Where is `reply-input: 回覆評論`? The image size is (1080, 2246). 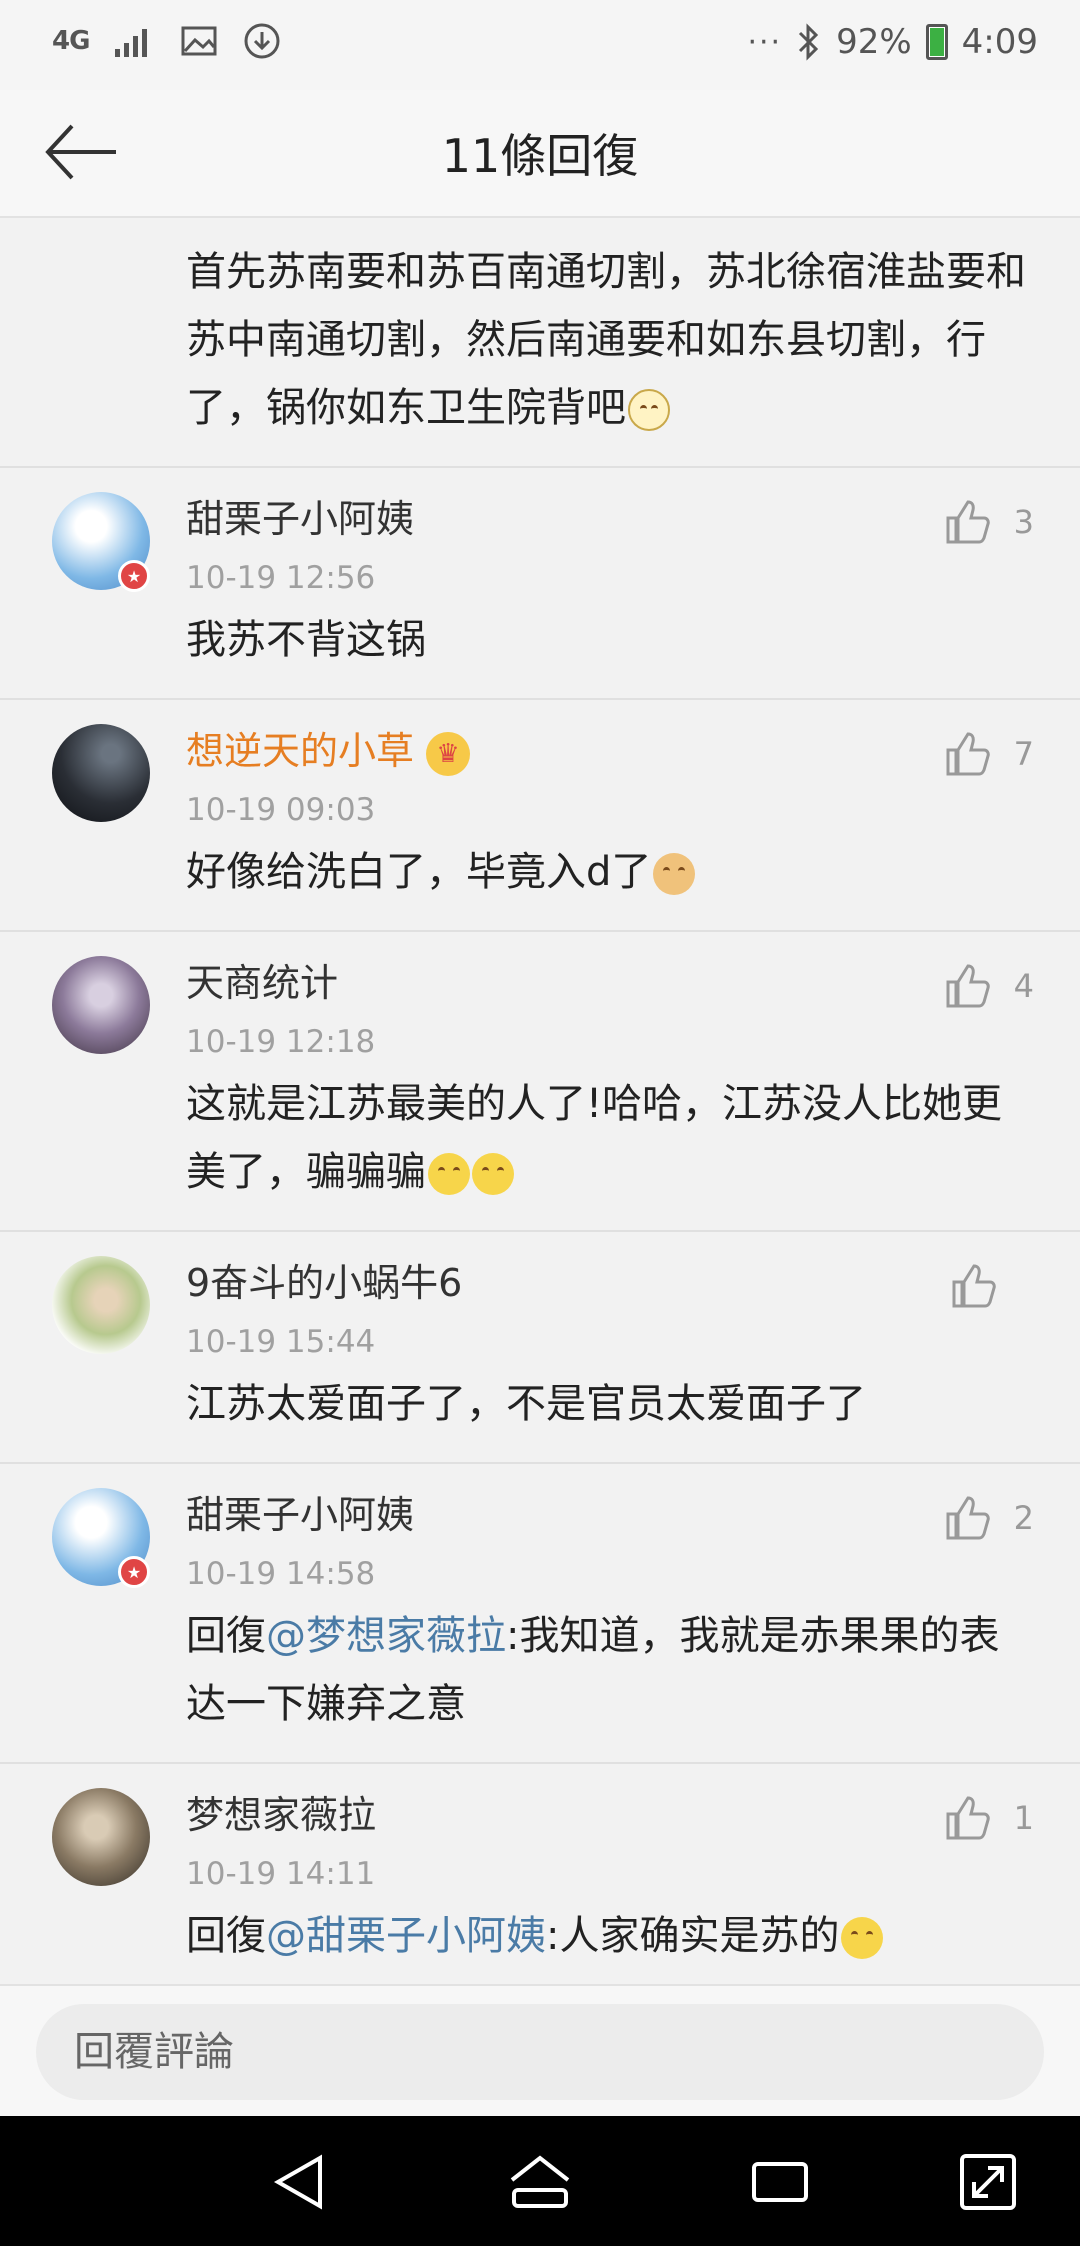 reply-input: 回覆評論 is located at coordinates (540, 2052).